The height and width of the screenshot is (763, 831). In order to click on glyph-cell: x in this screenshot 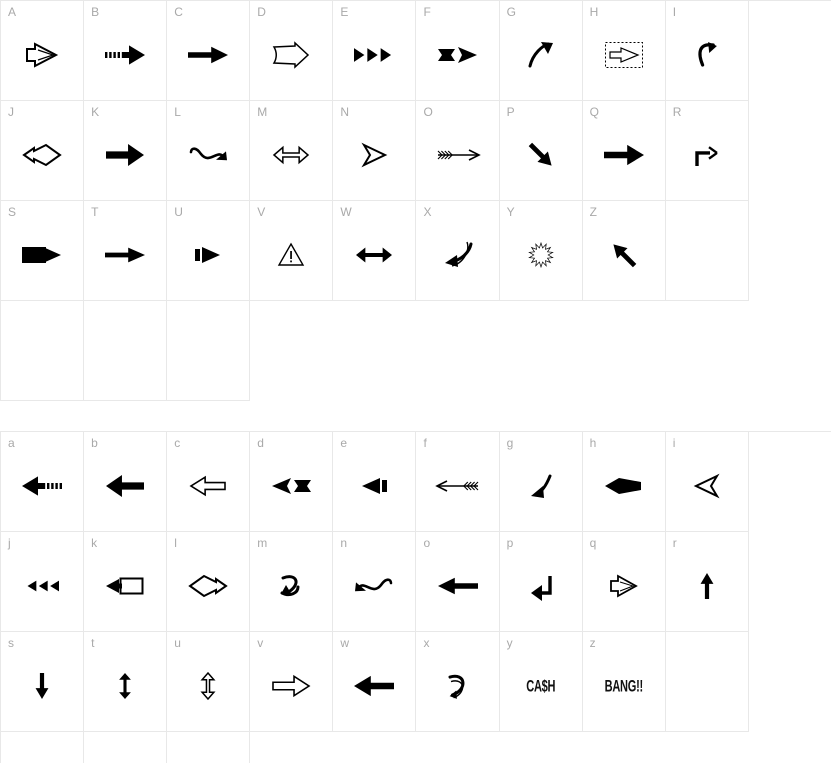, I will do `click(458, 682)`.